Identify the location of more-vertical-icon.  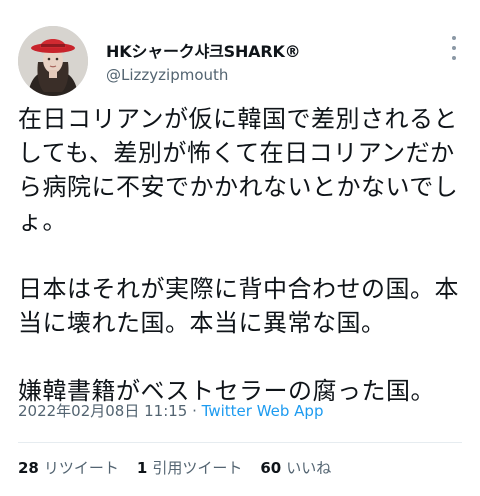
(454, 48).